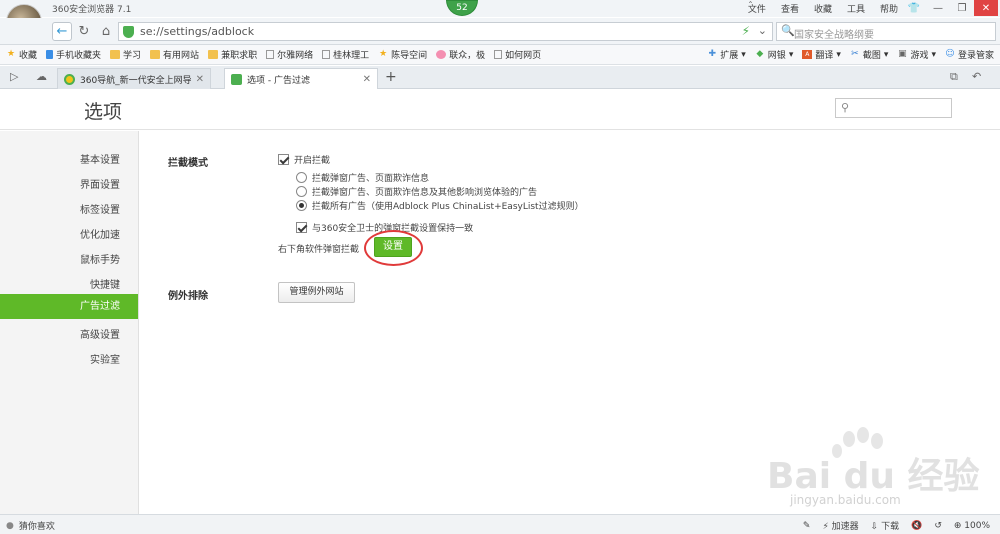  I want to click on security-shield-icon, so click(128, 32).